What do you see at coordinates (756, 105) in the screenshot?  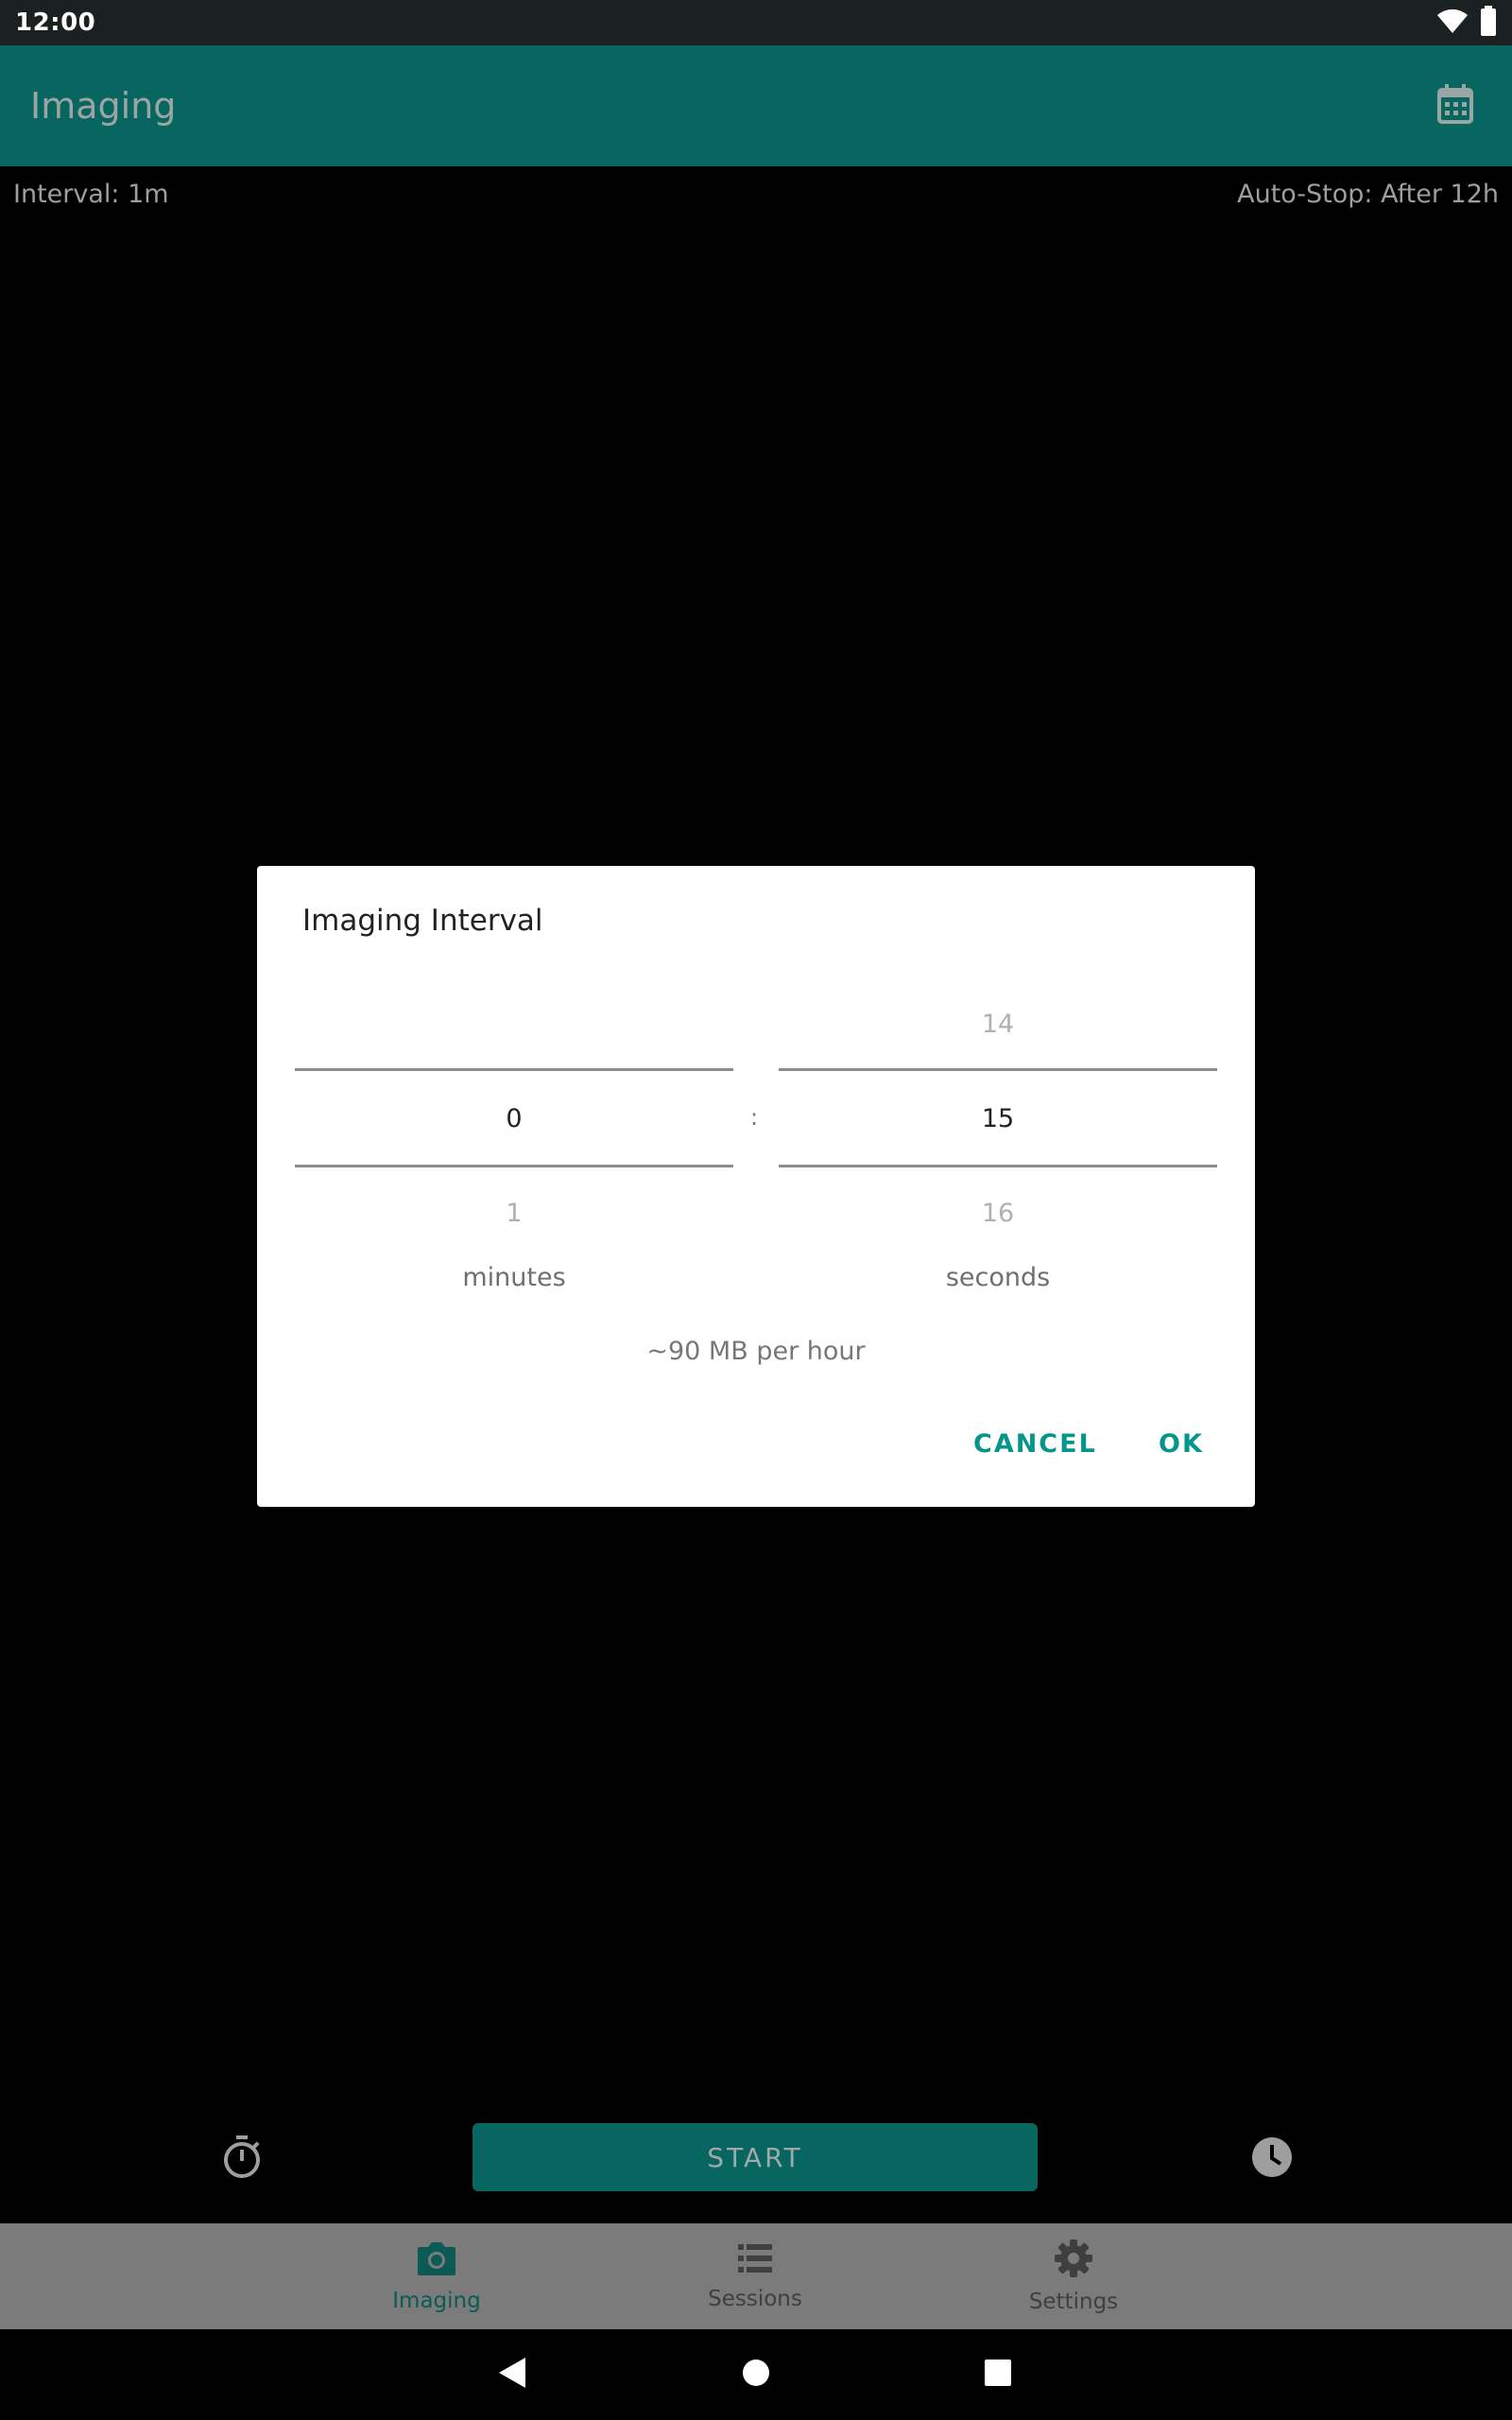 I see `app-bar: Imaging` at bounding box center [756, 105].